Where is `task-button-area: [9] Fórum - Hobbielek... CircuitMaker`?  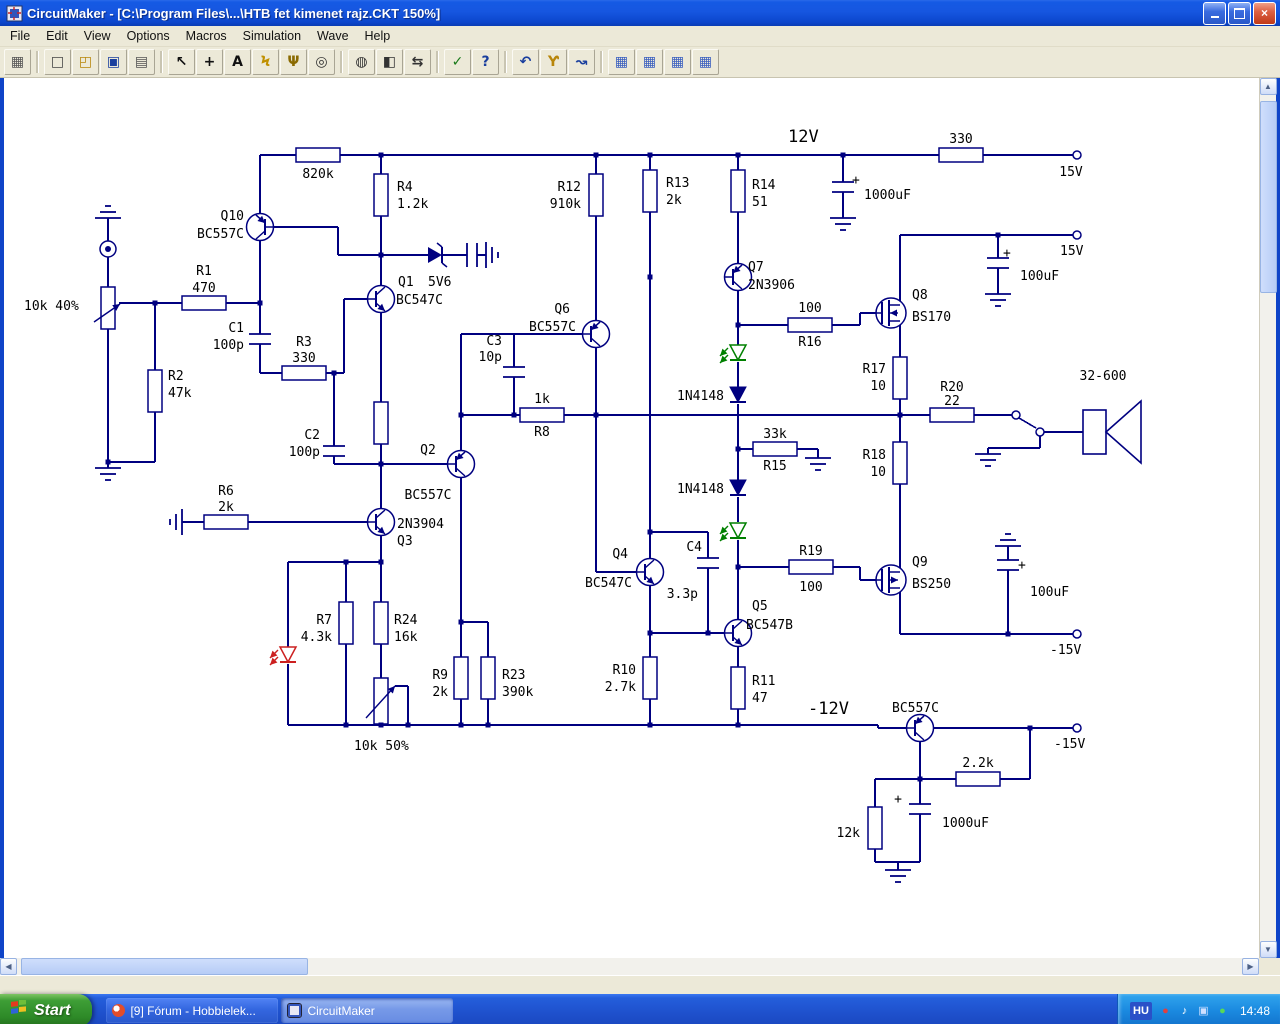
task-button-area: [9] Fórum - Hobbielek... CircuitMaker is located at coordinates (611, 1009).